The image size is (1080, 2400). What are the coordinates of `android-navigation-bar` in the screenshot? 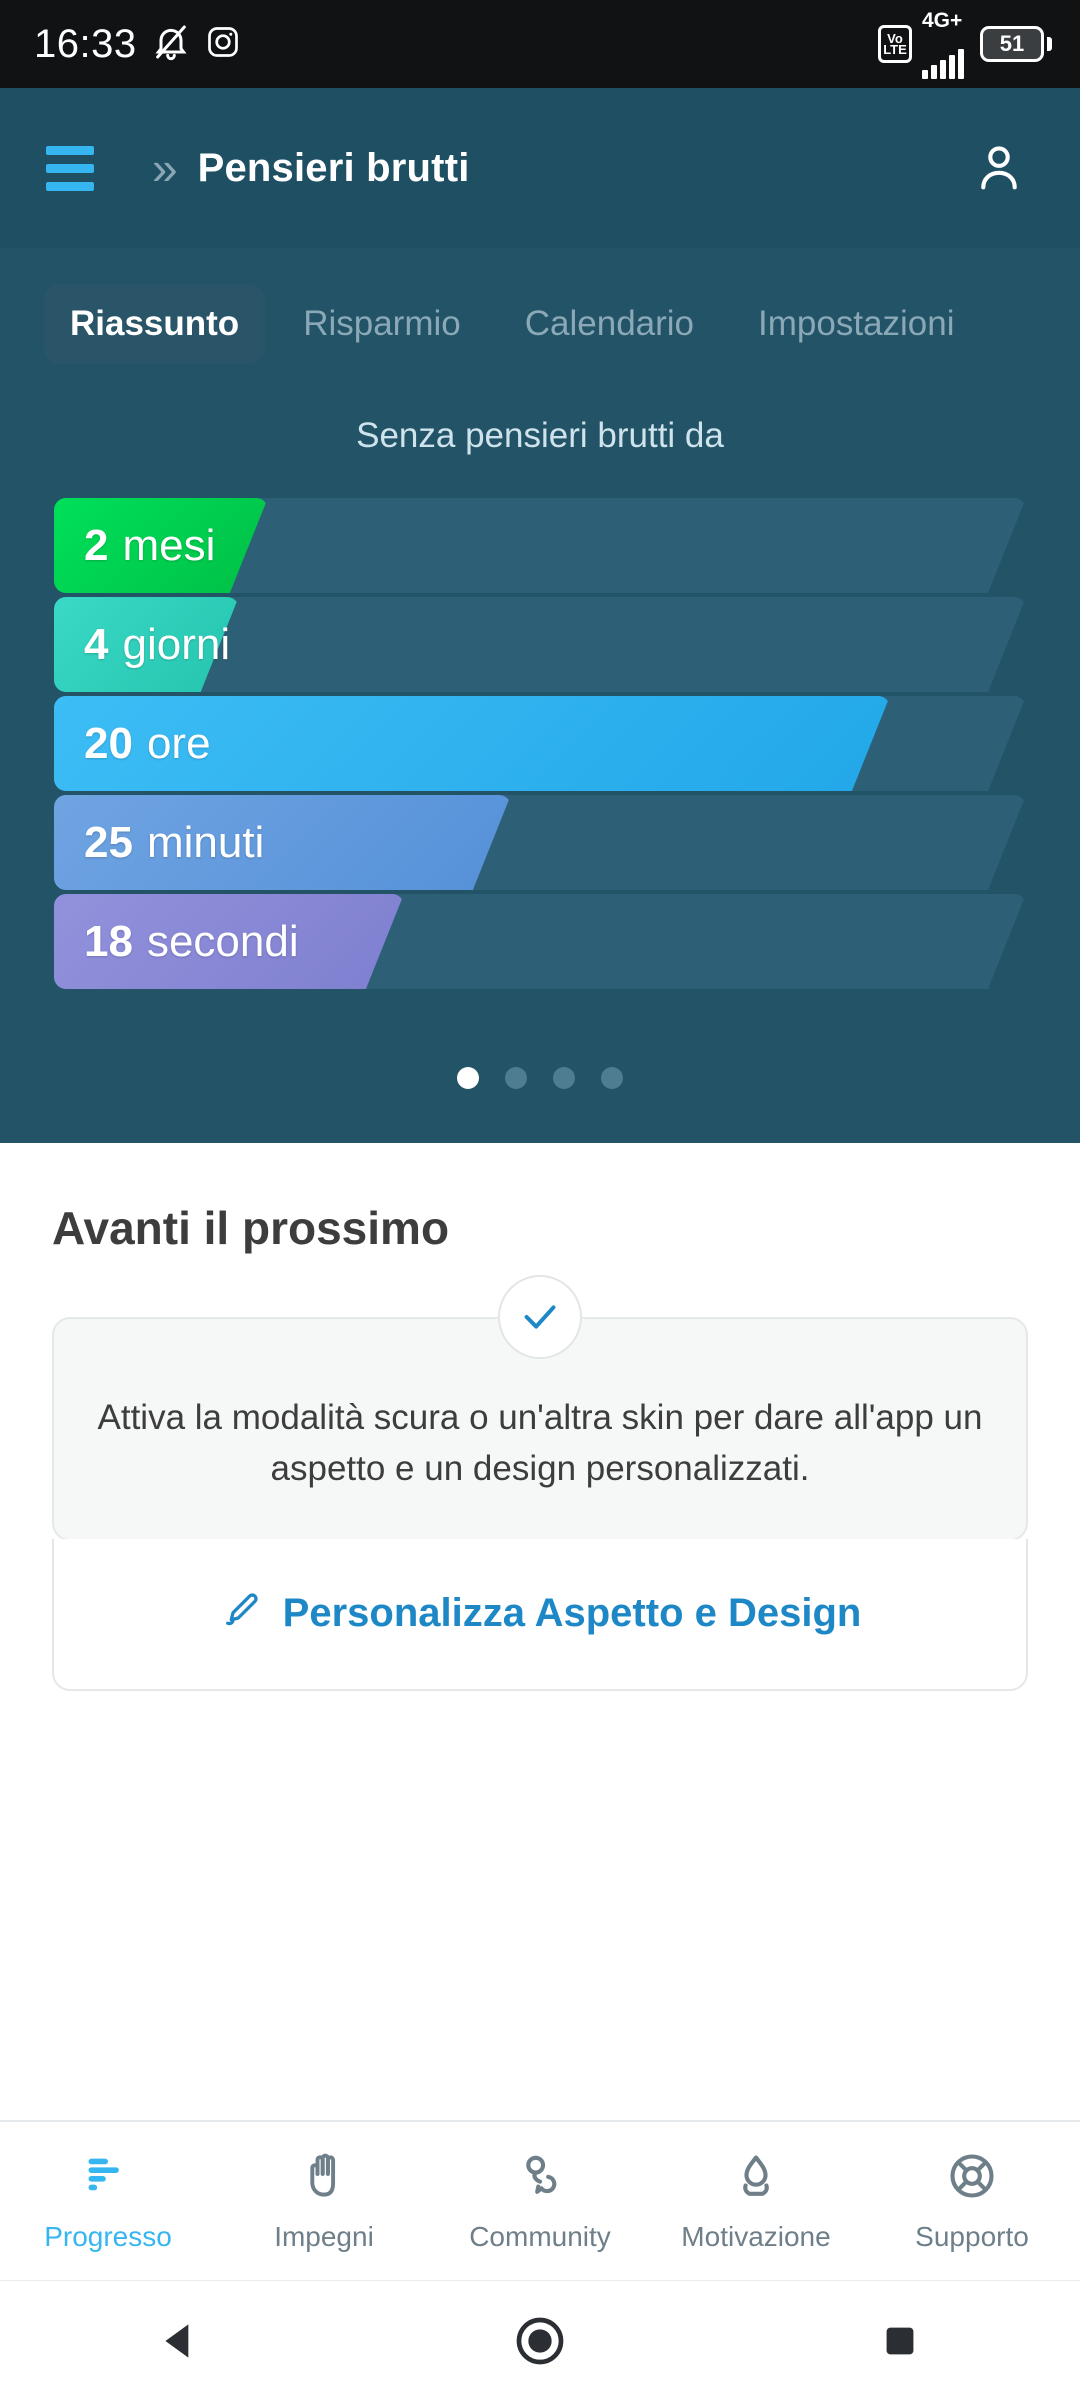 It's located at (540, 2340).